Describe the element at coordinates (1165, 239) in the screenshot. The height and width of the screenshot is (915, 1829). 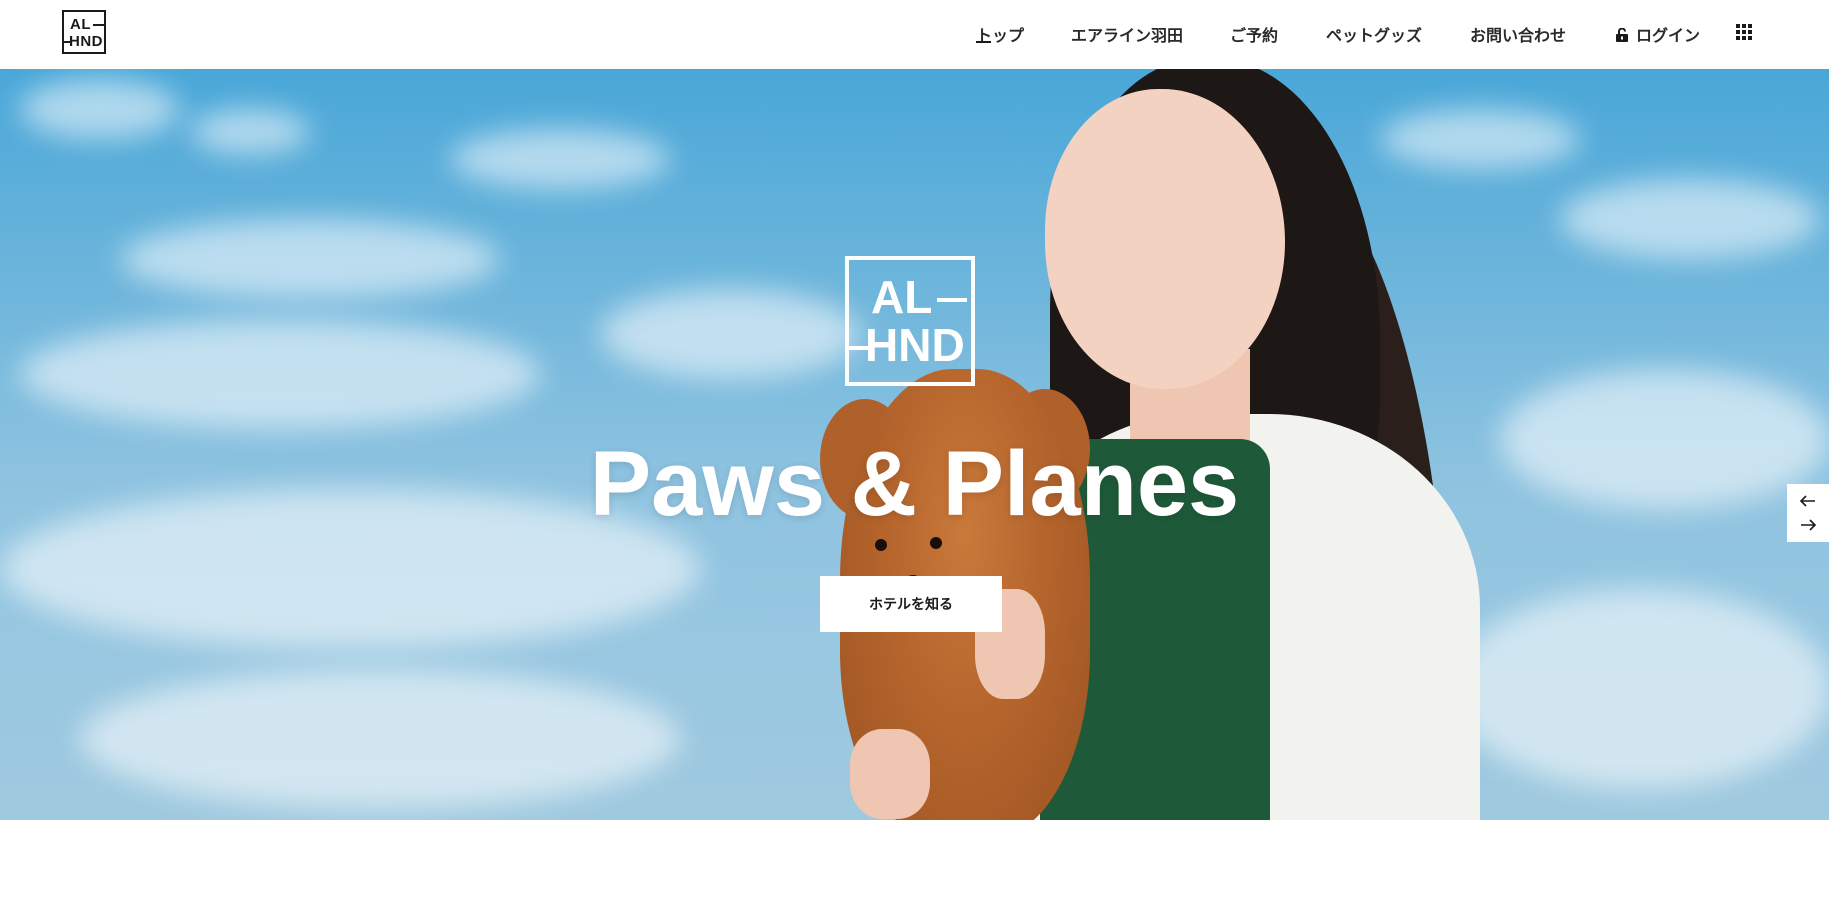
I see `person-face` at that location.